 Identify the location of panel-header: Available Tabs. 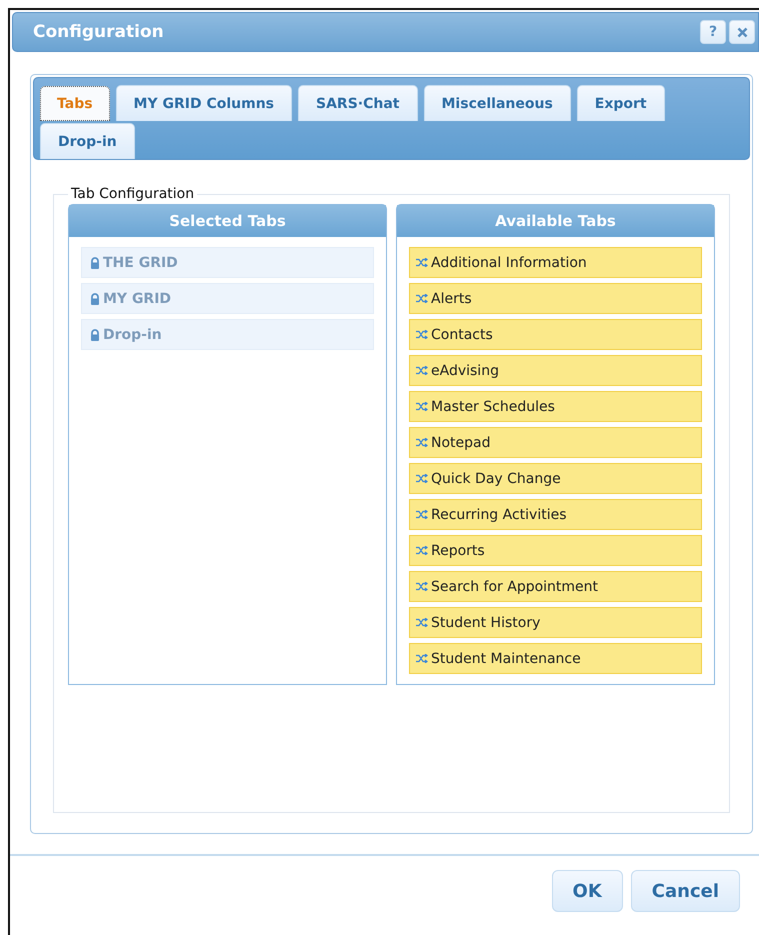
(555, 221).